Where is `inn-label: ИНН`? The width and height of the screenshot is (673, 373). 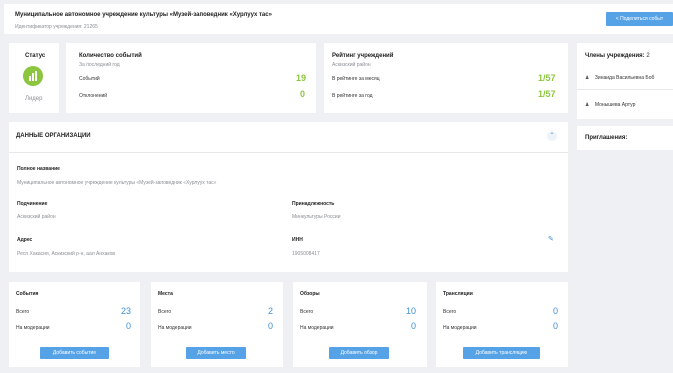
inn-label: ИНН is located at coordinates (297, 240).